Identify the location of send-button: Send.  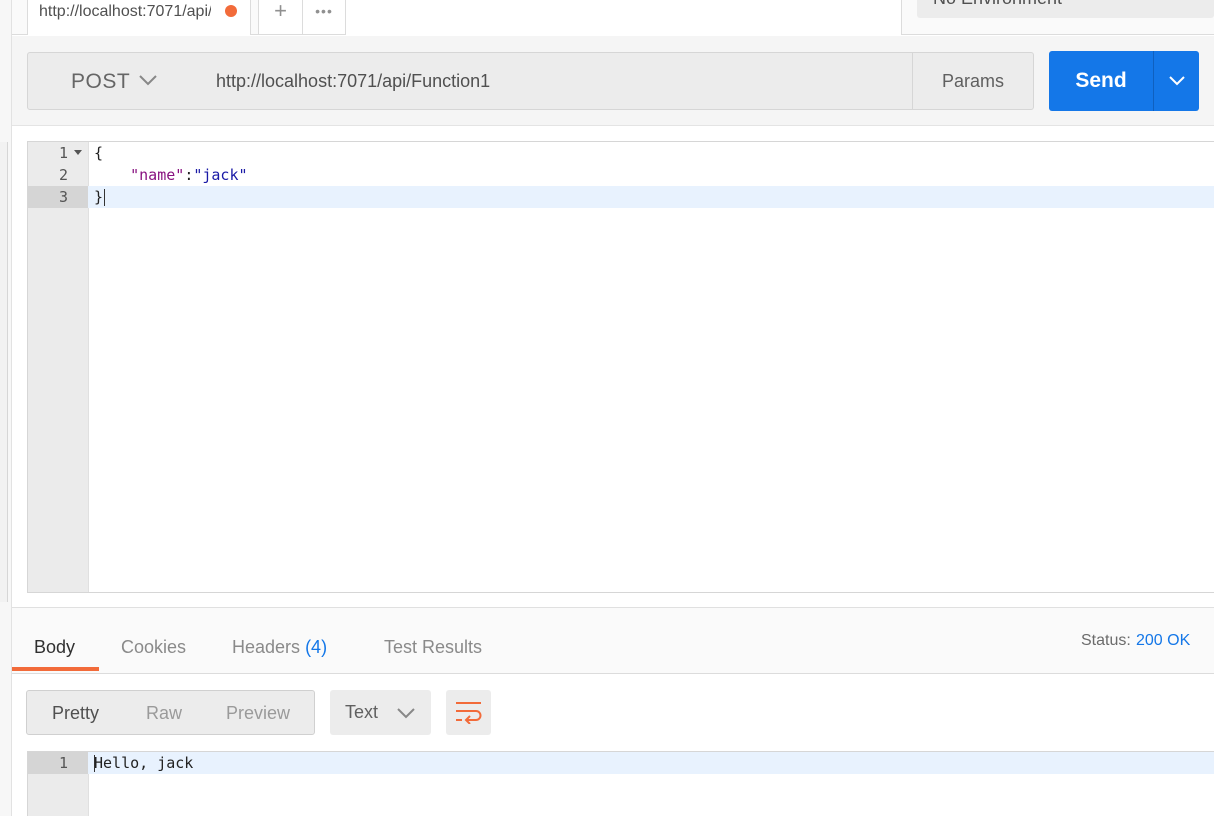
(1101, 81).